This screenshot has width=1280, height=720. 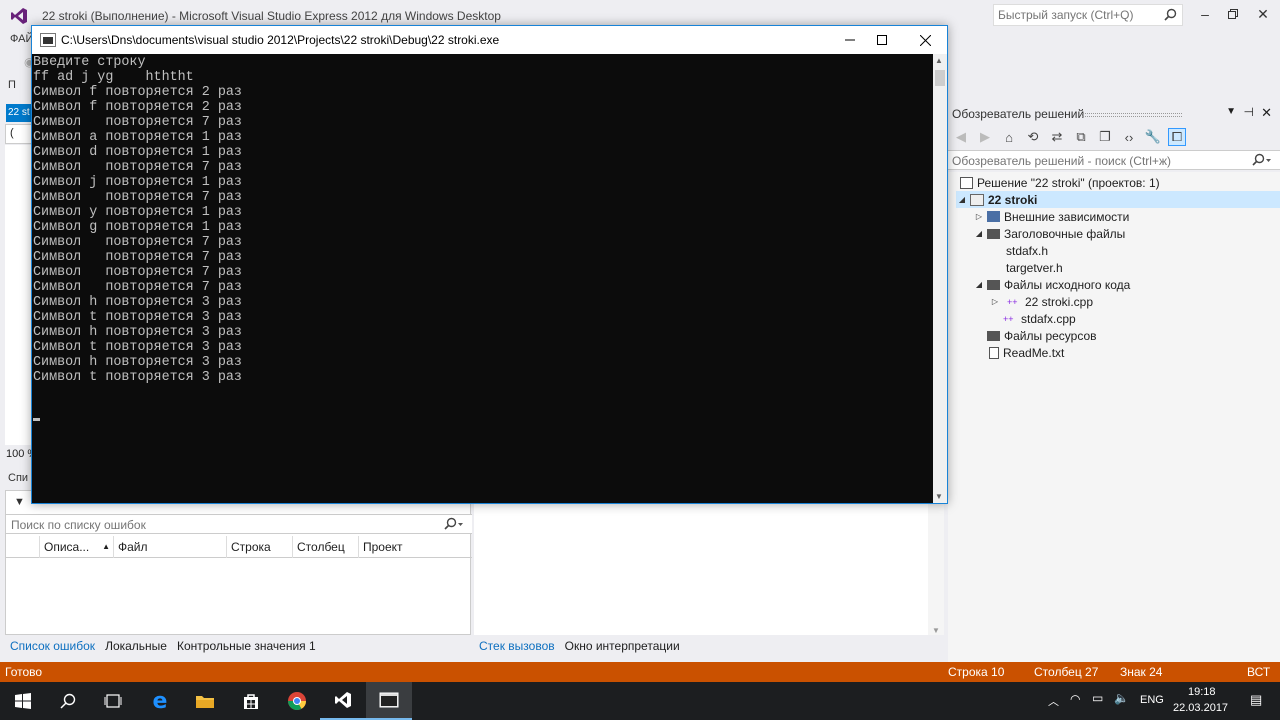 I want to click on chrome-button, so click(x=297, y=701).